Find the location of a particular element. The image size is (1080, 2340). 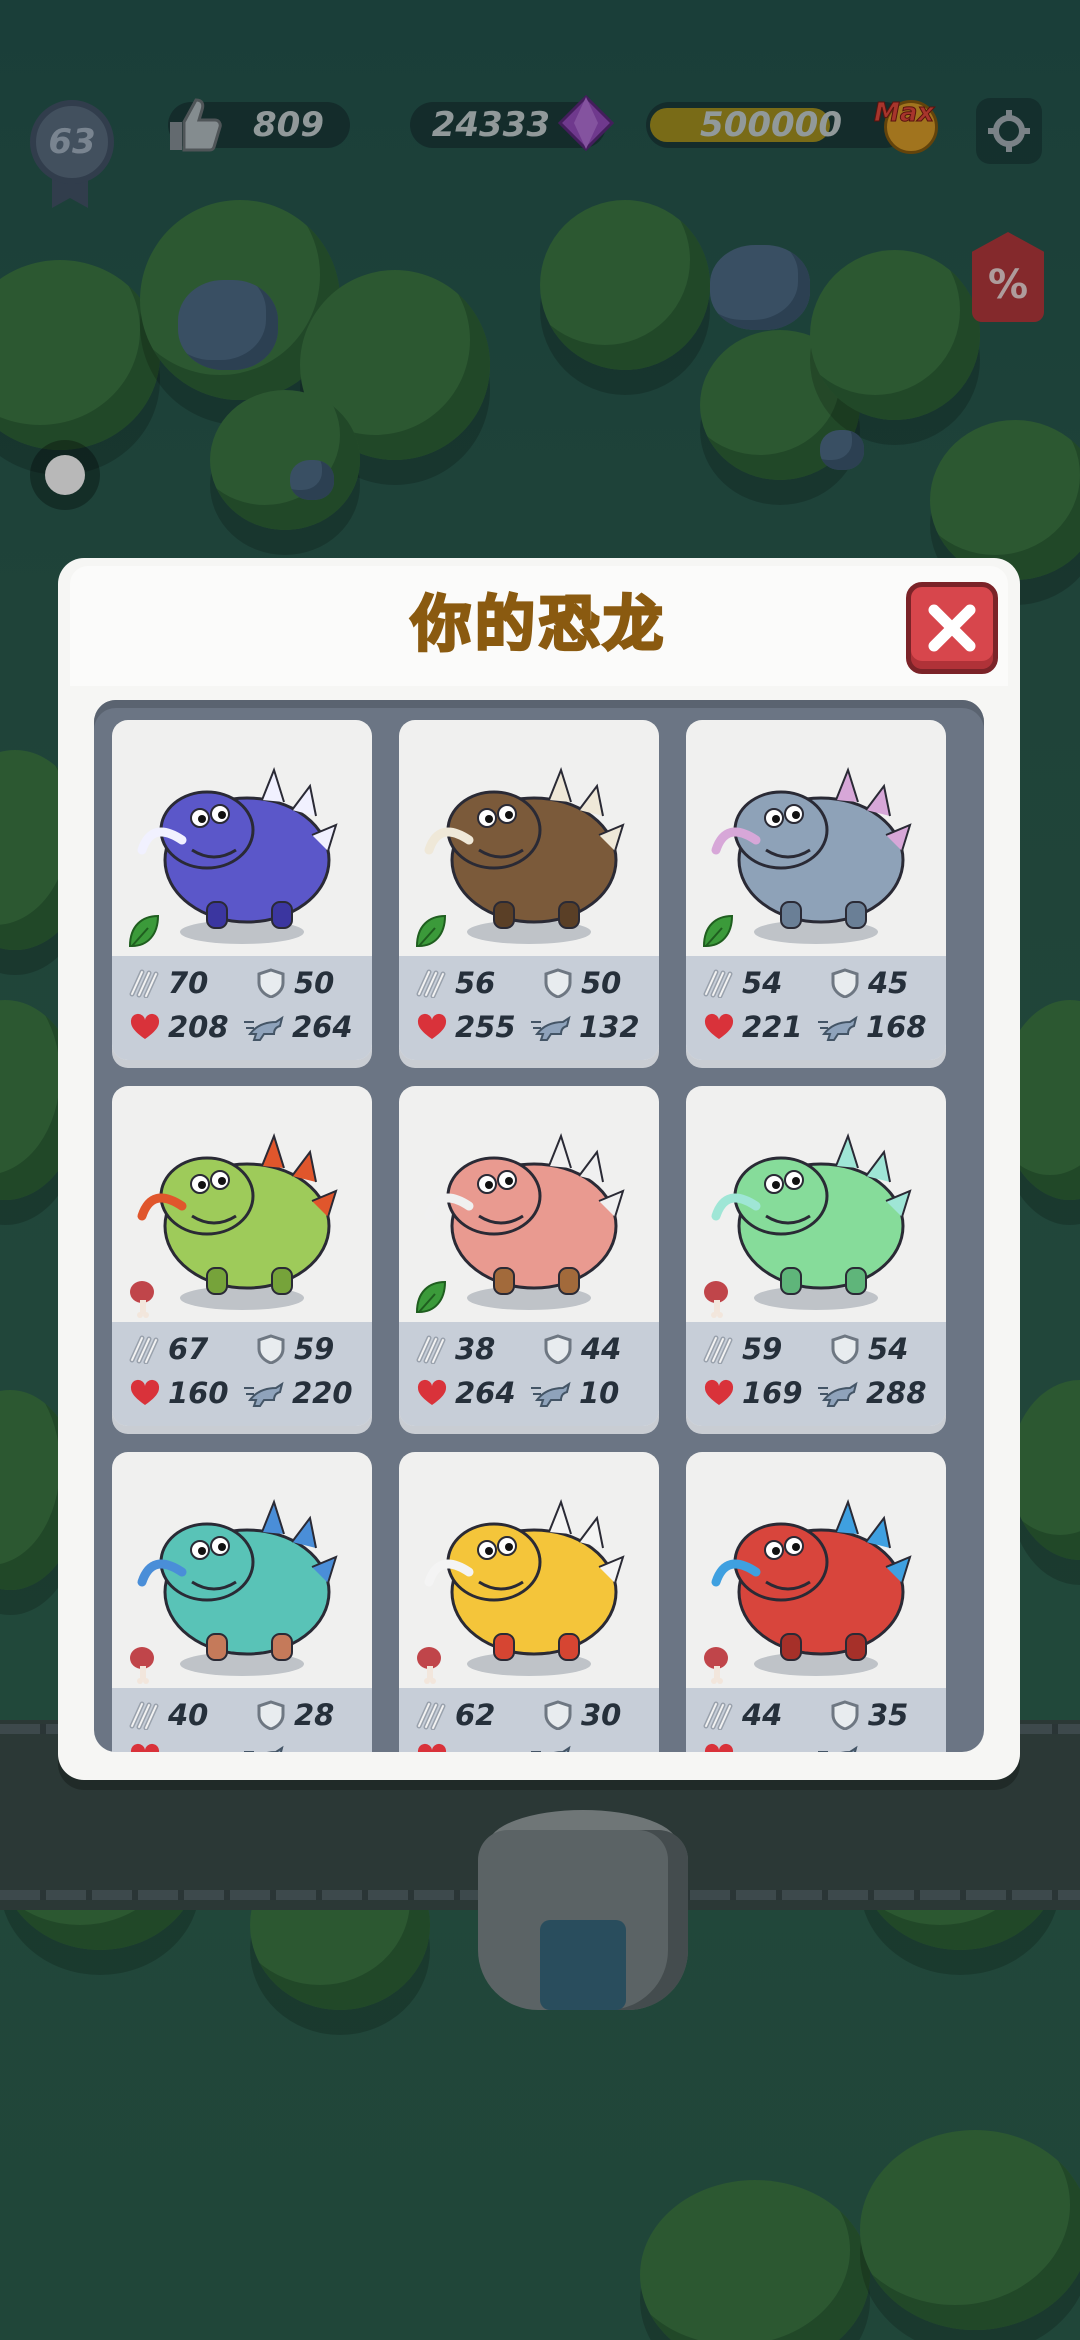

defense-stat: 50 is located at coordinates (581, 983).